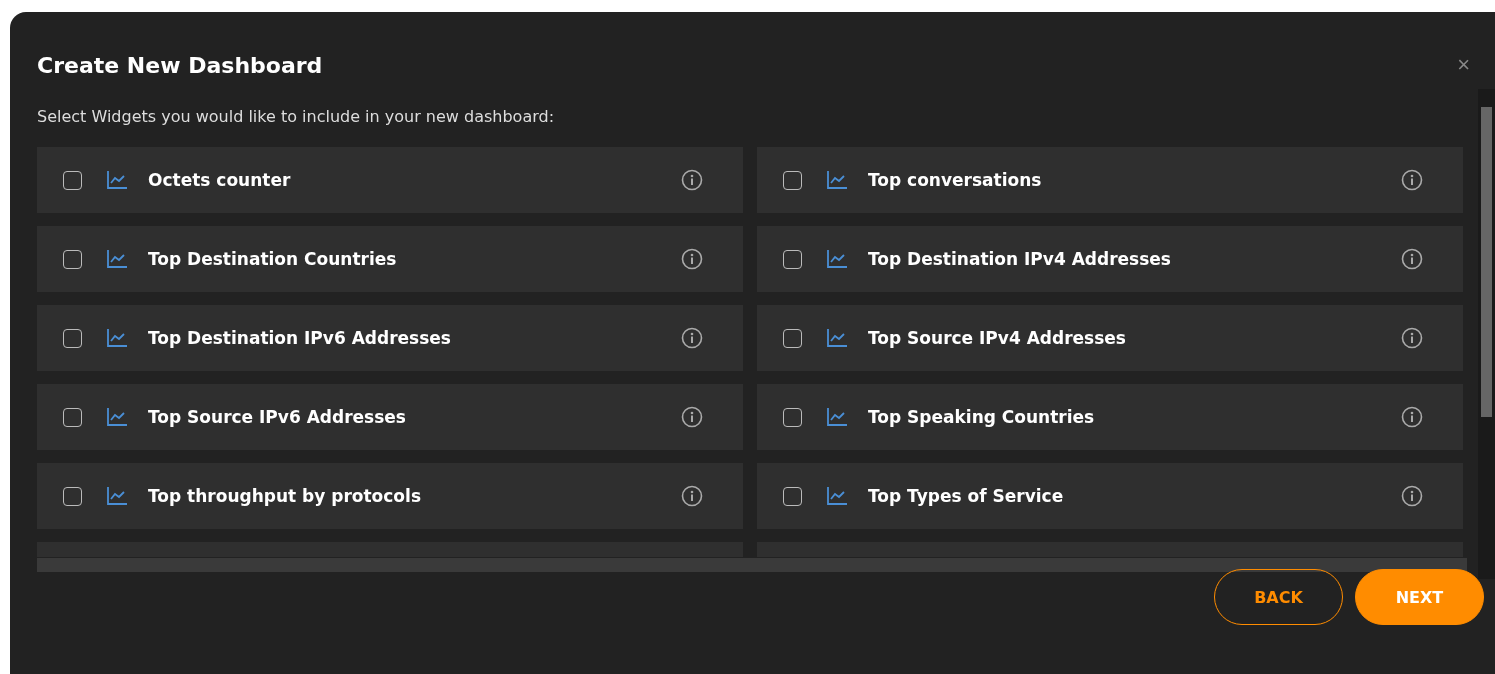  Describe the element at coordinates (982, 417) in the screenshot. I see `widget-label: Top Speaking Countries` at that location.